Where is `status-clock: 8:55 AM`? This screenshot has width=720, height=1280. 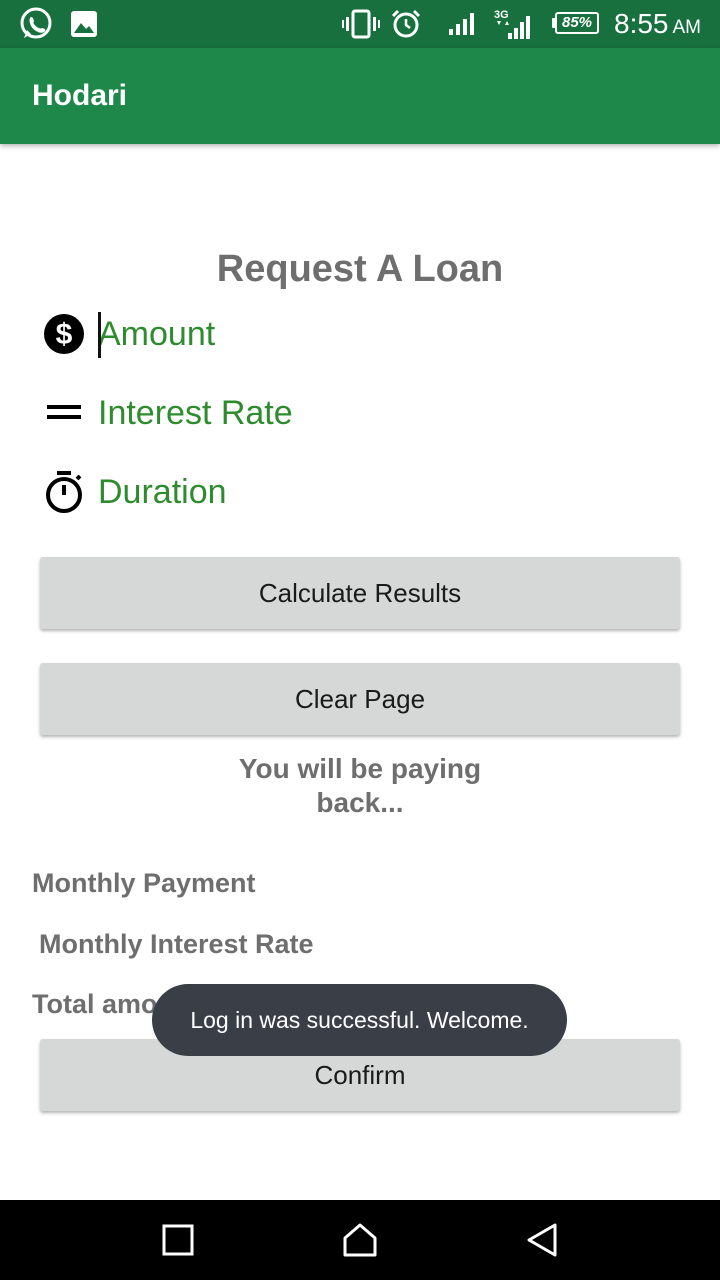
status-clock: 8:55 AM is located at coordinates (657, 24).